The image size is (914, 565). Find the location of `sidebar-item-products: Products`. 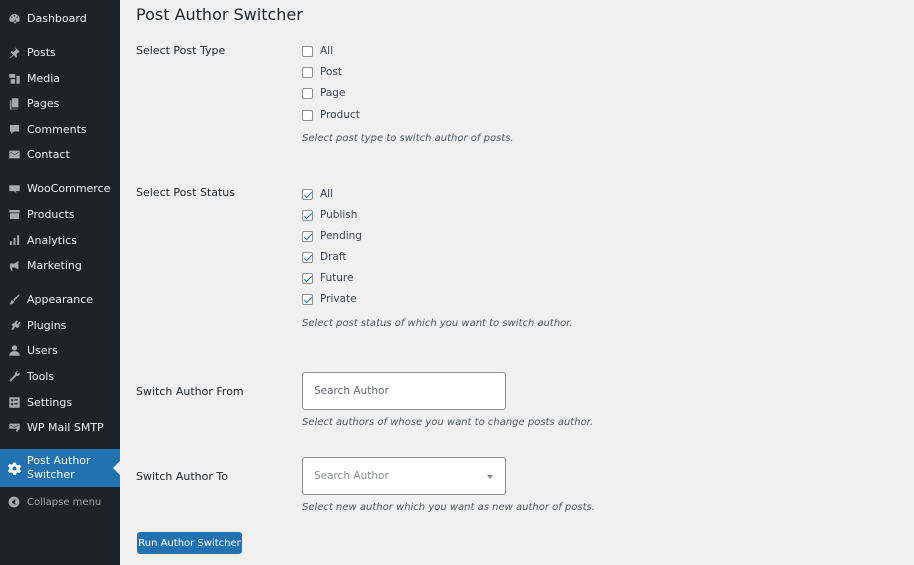

sidebar-item-products: Products is located at coordinates (60, 214).